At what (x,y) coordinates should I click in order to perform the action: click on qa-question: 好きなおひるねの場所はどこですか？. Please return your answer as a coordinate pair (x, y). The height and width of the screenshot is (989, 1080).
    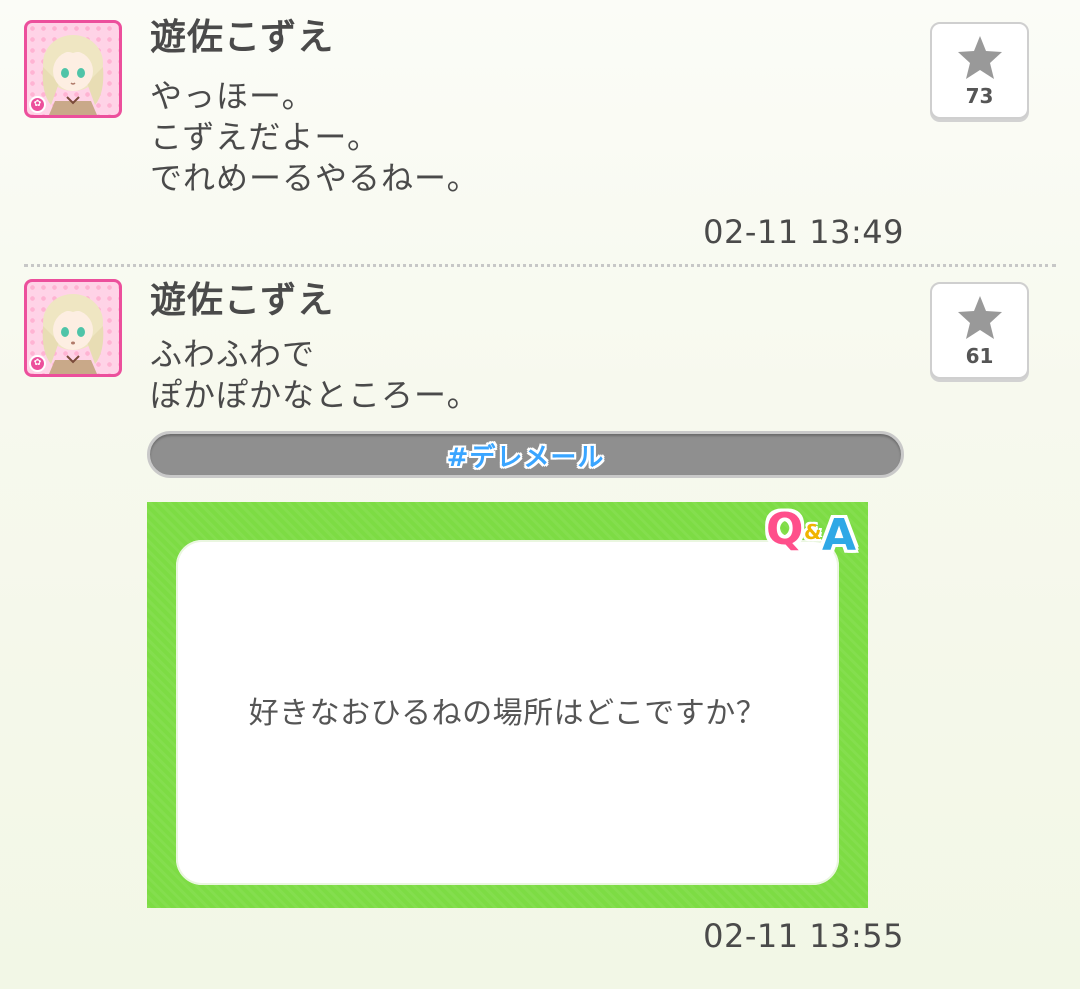
    Looking at the image, I should click on (507, 713).